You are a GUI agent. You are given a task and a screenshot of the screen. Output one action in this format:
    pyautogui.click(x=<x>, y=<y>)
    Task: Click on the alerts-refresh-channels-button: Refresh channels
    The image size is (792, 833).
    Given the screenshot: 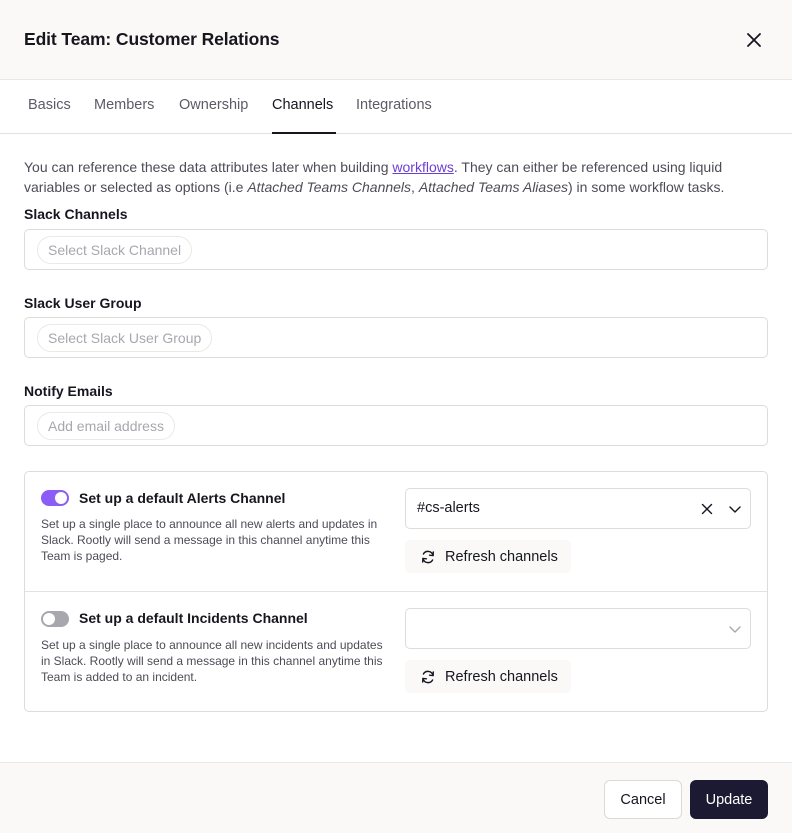 What is the action you would take?
    pyautogui.click(x=488, y=556)
    